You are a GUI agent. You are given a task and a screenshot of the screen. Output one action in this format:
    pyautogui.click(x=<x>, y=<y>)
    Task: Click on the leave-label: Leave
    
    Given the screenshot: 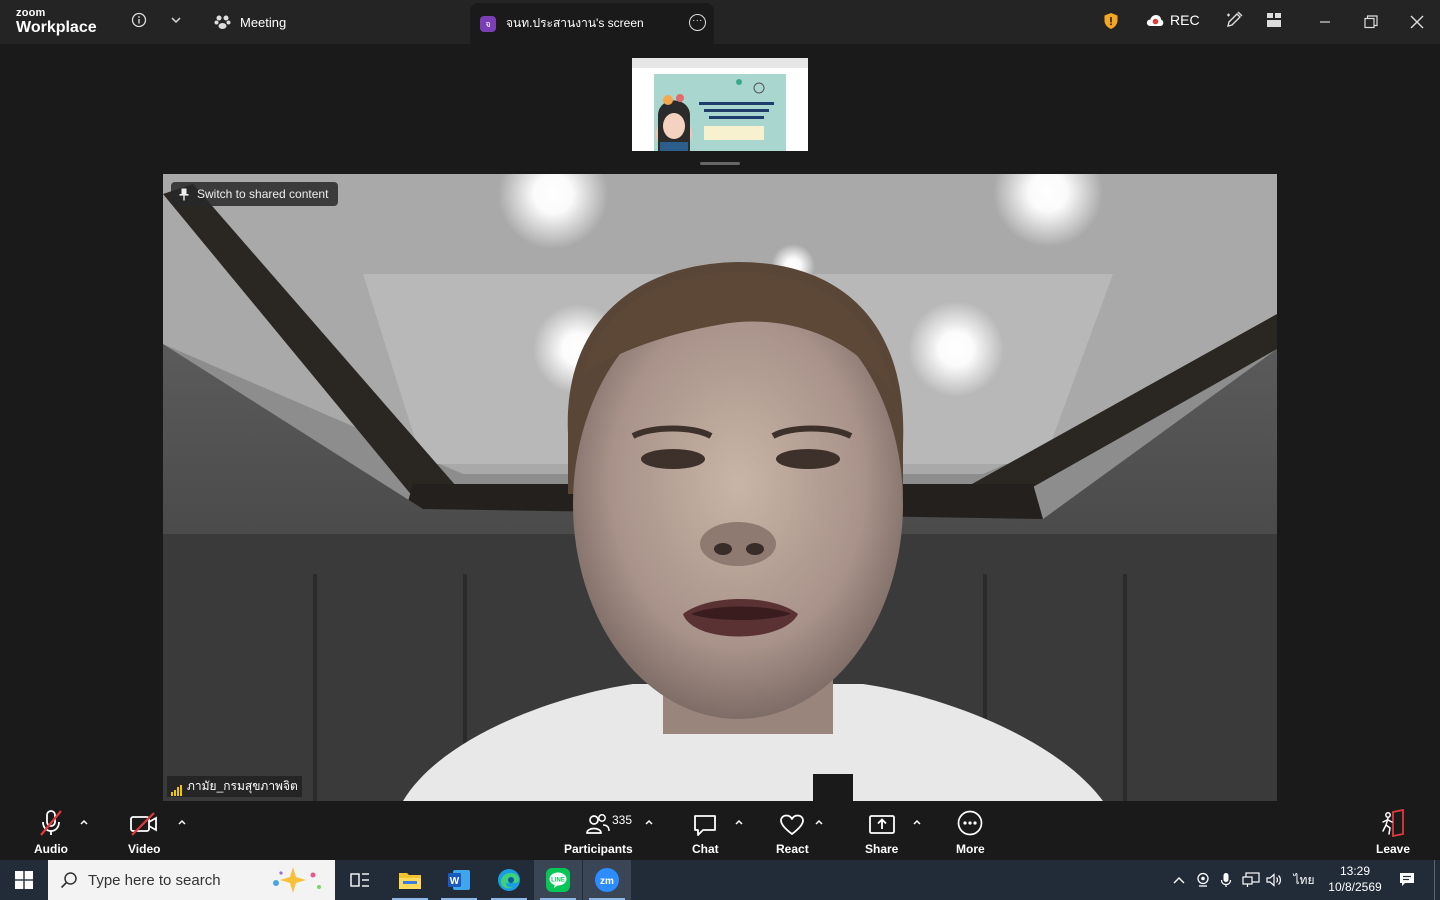 What is the action you would take?
    pyautogui.click(x=1393, y=849)
    